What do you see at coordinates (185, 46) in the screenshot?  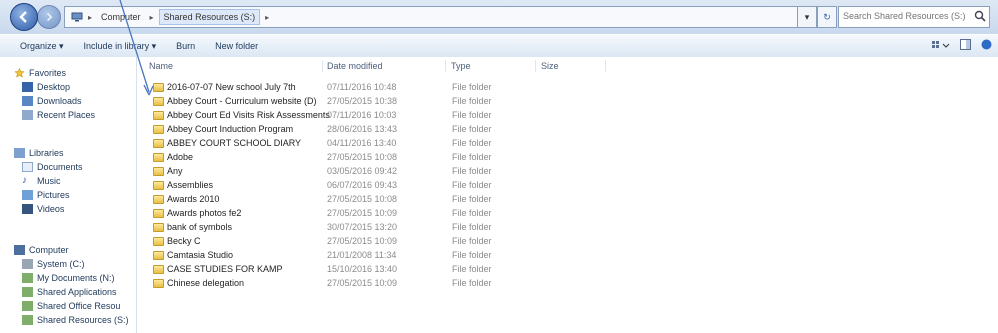 I see `burn-button: Burn` at bounding box center [185, 46].